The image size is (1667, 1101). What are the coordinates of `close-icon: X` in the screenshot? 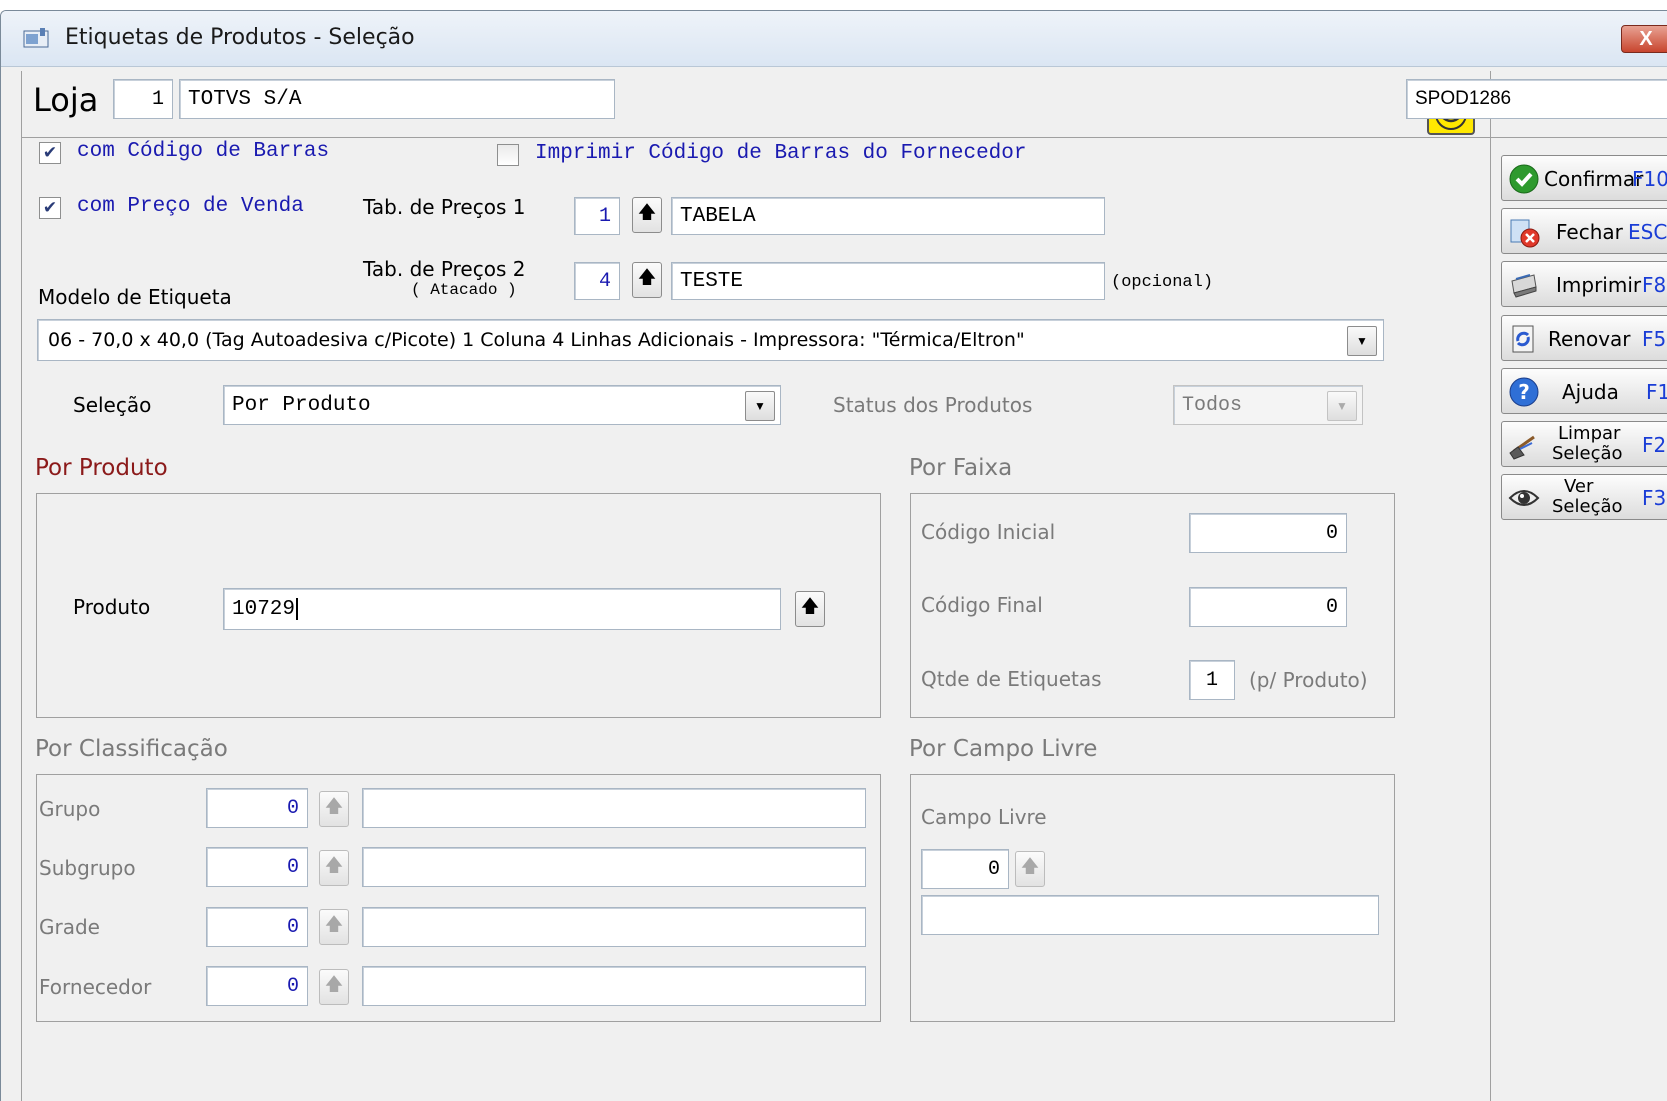 It's located at (1646, 38).